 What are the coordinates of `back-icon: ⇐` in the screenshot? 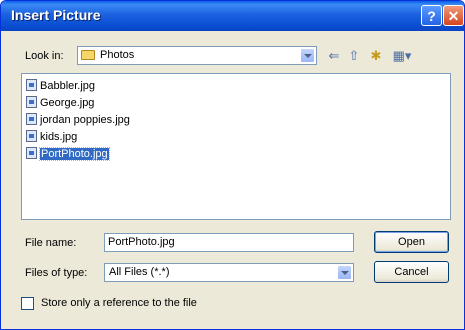 It's located at (334, 56).